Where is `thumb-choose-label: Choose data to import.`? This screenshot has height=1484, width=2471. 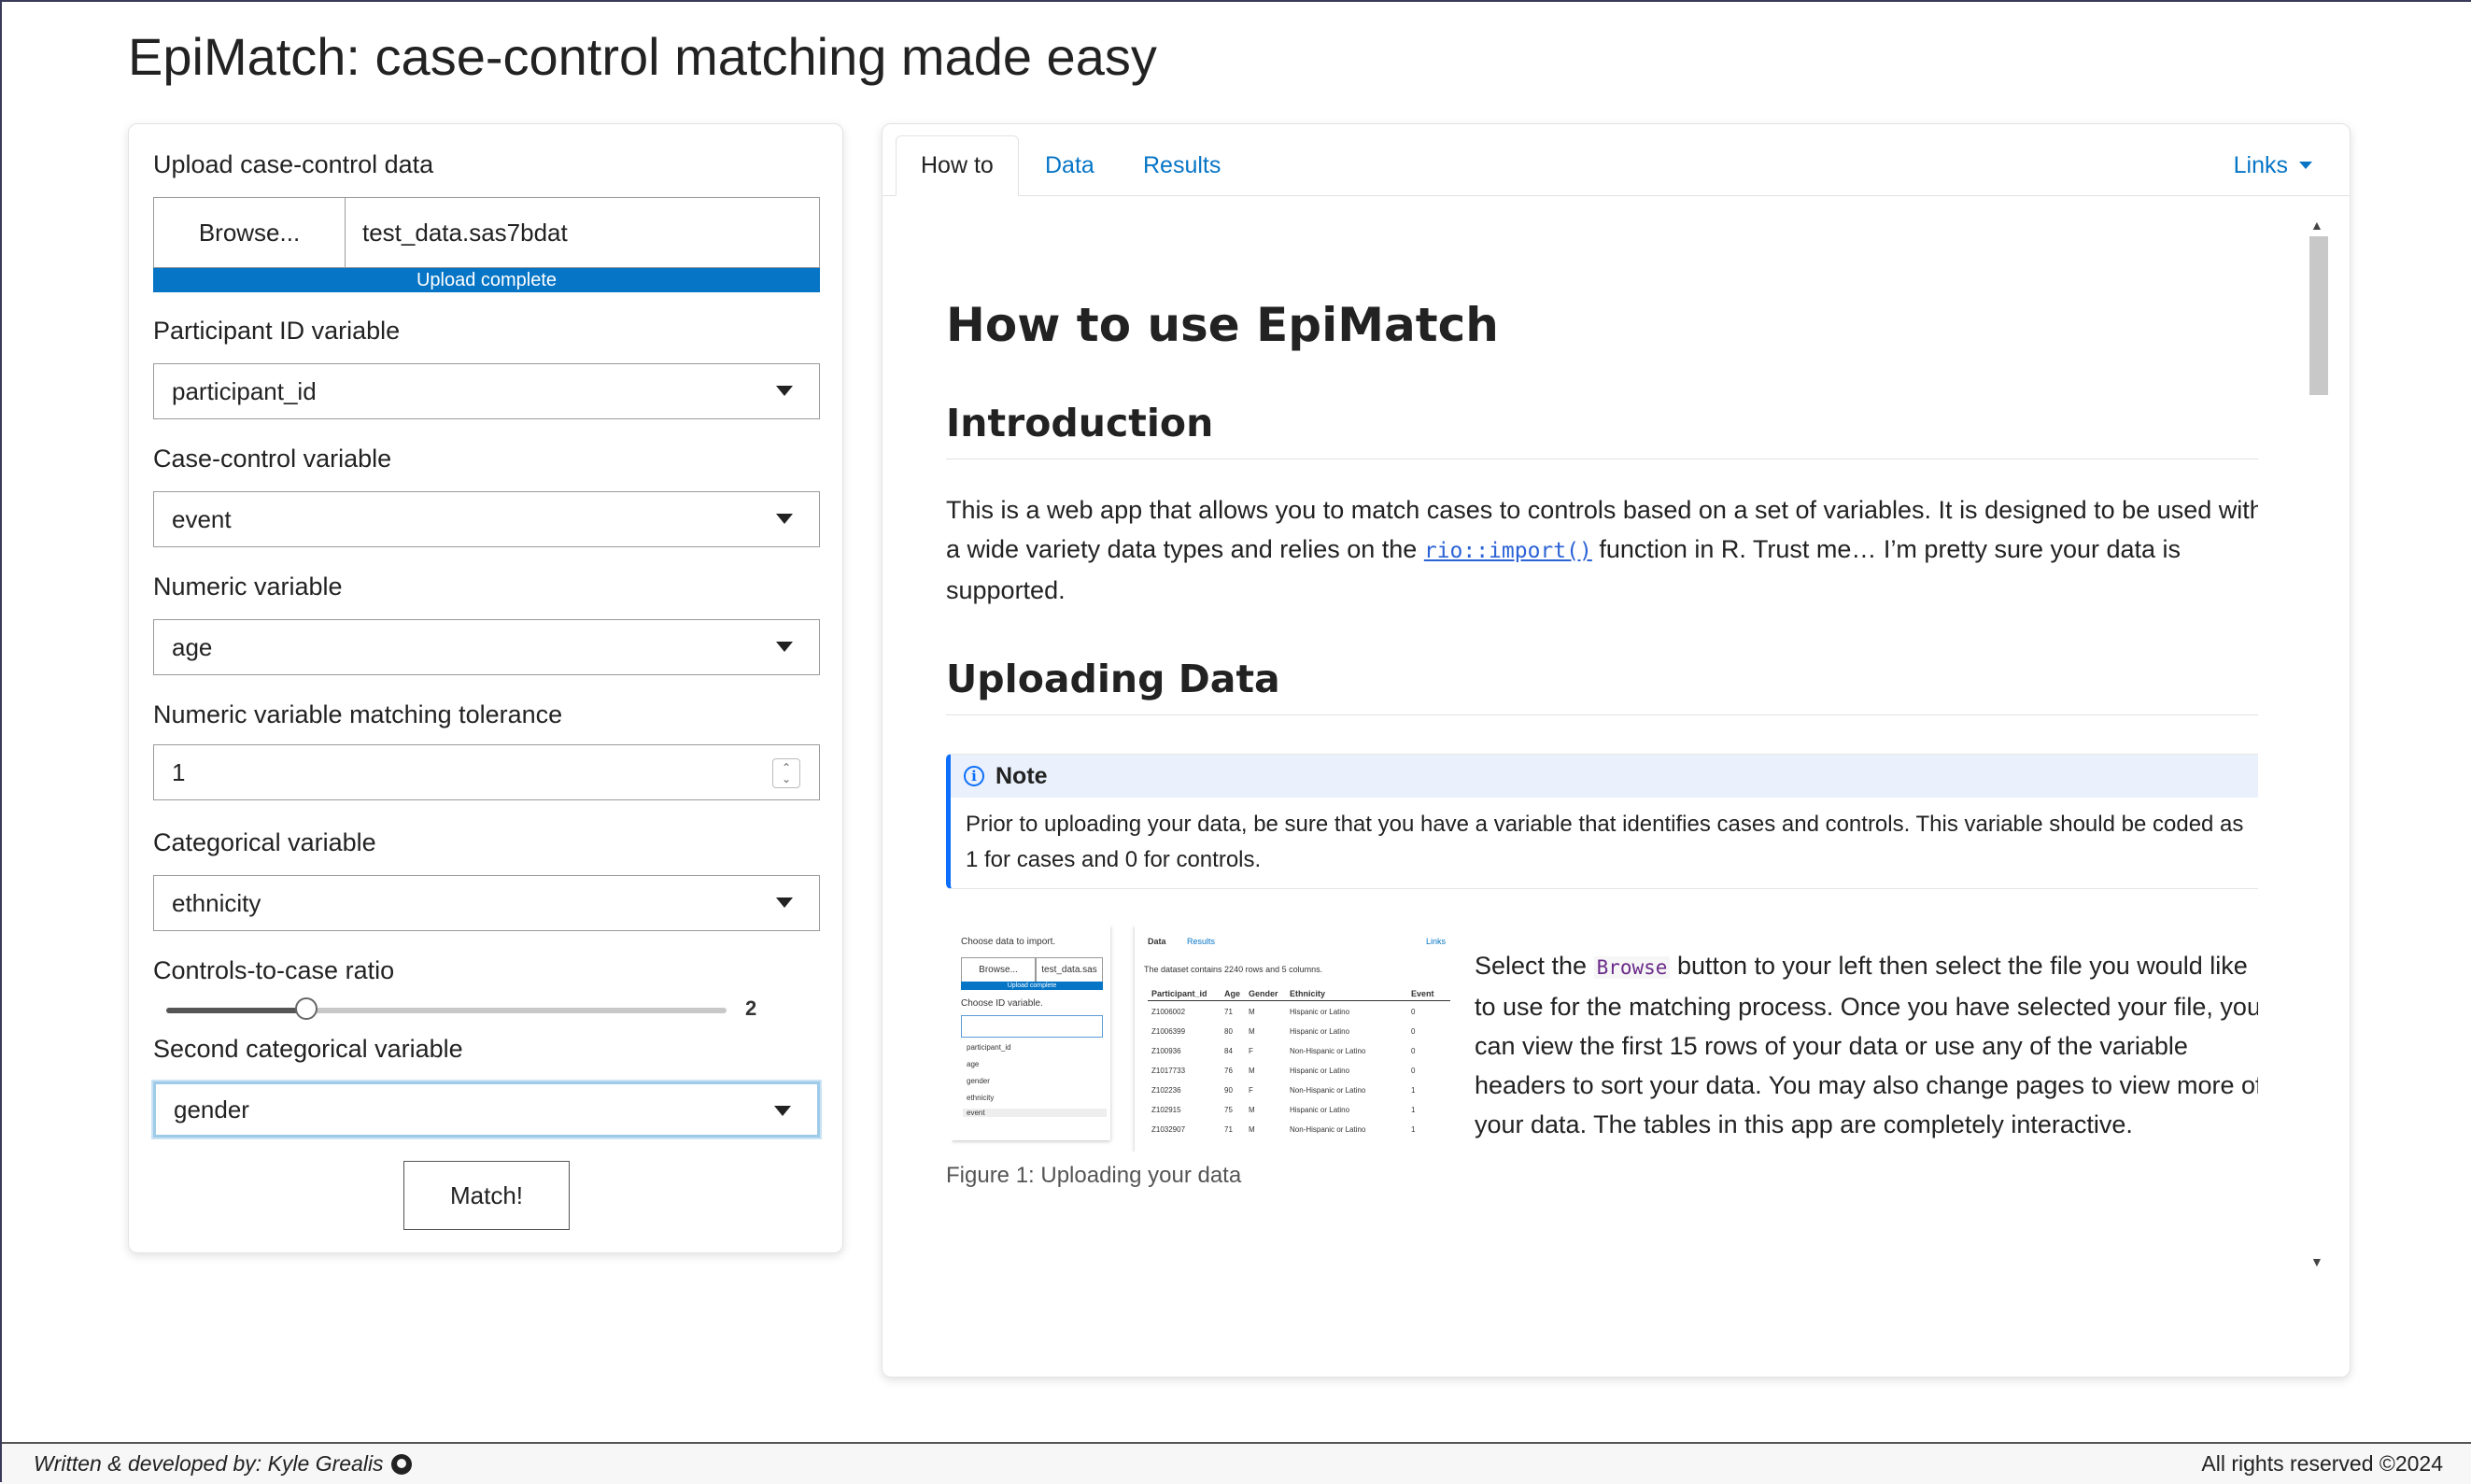
thumb-choose-label: Choose data to import. is located at coordinates (1008, 942).